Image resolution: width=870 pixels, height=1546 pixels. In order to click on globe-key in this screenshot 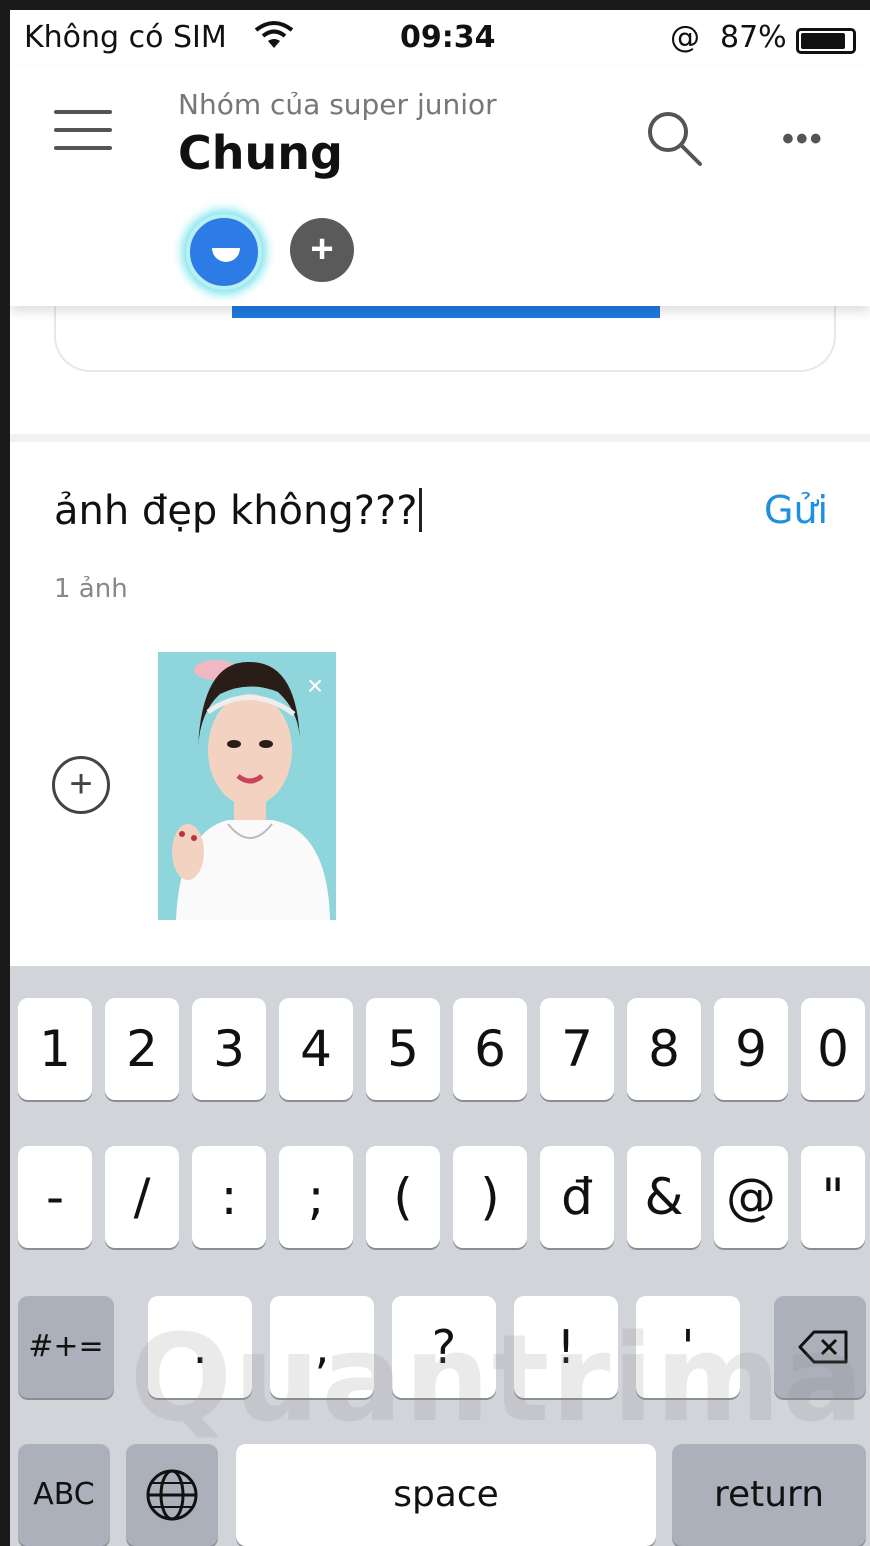, I will do `click(172, 1495)`.